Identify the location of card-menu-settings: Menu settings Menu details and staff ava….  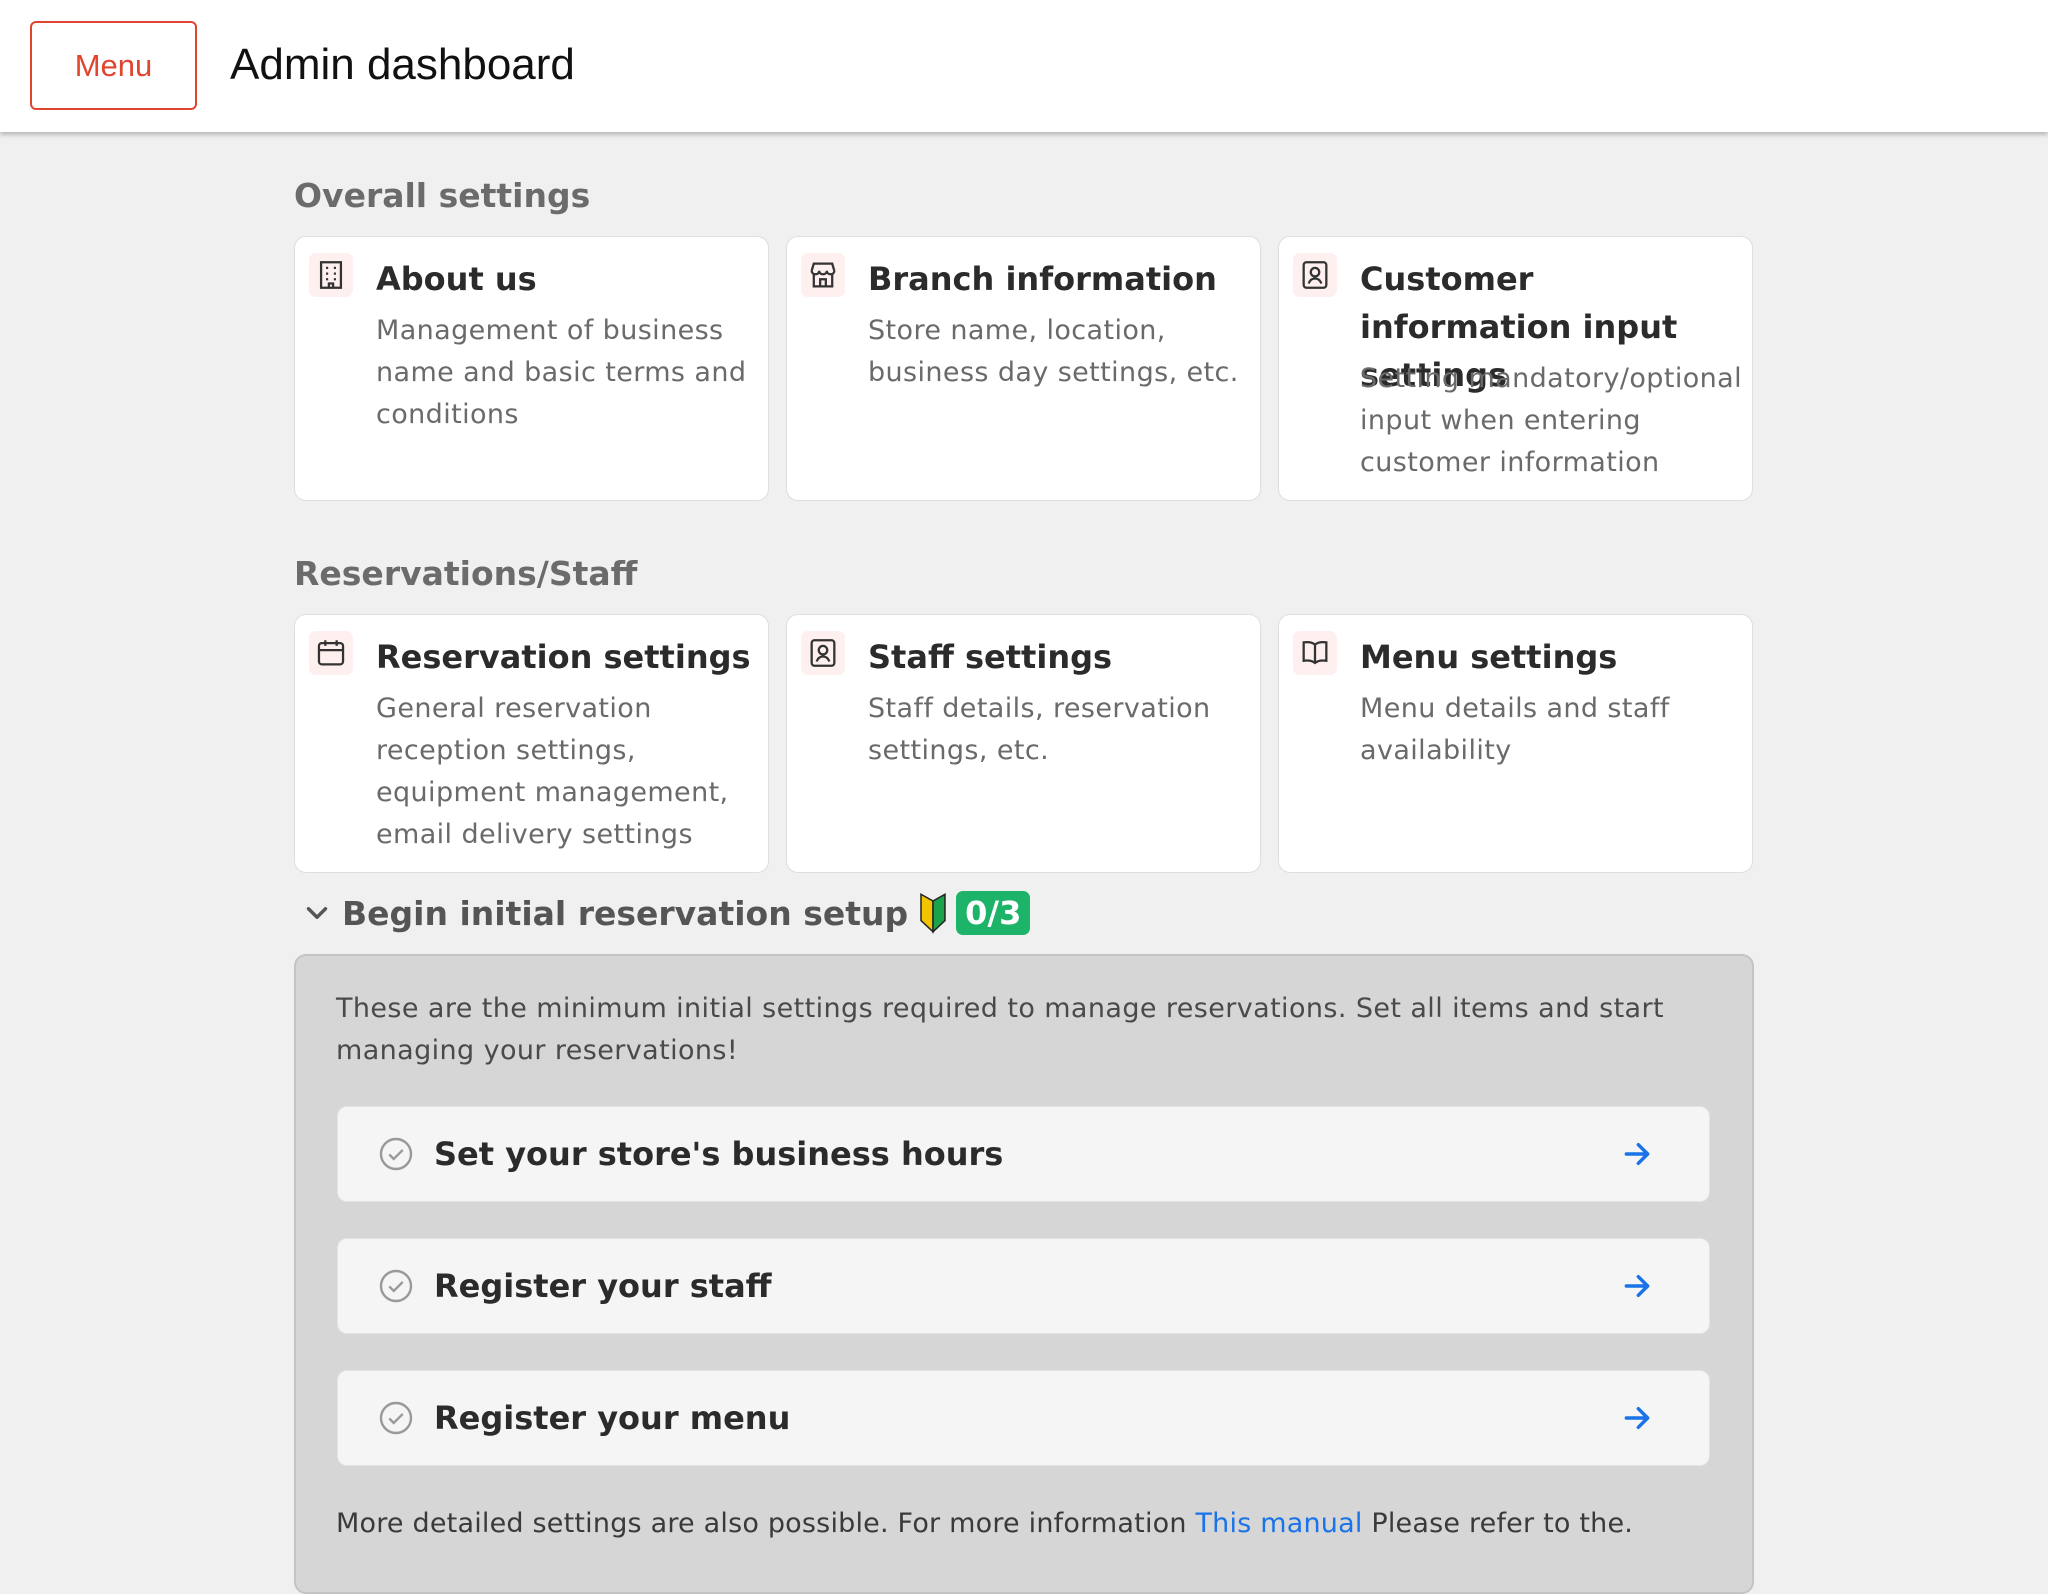
(1515, 743).